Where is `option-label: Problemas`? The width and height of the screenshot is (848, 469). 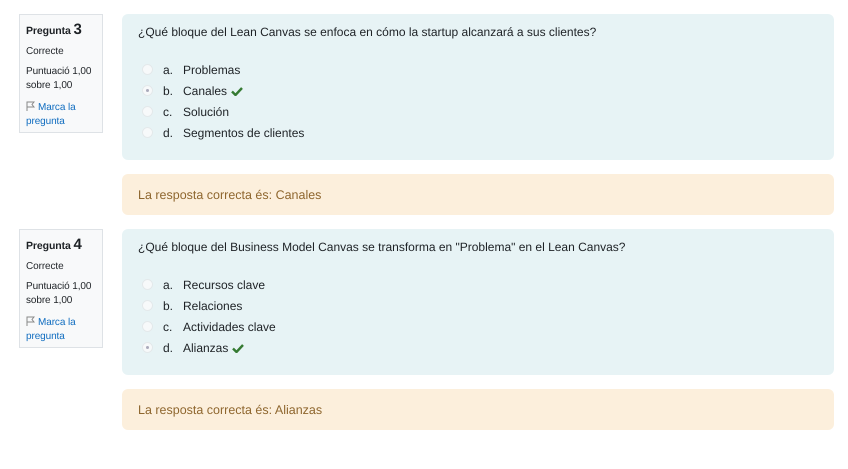
option-label: Problemas is located at coordinates (211, 69).